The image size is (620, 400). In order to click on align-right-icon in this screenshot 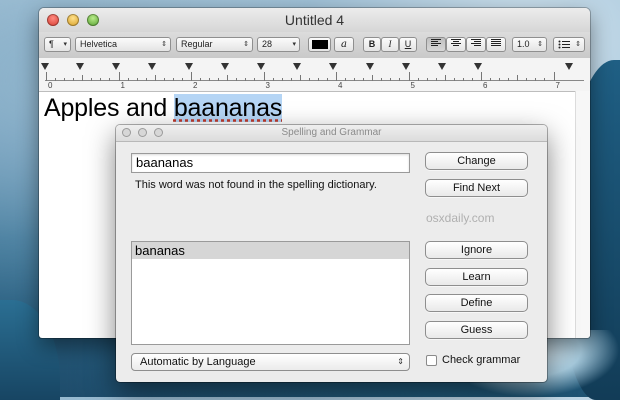, I will do `click(476, 42)`.